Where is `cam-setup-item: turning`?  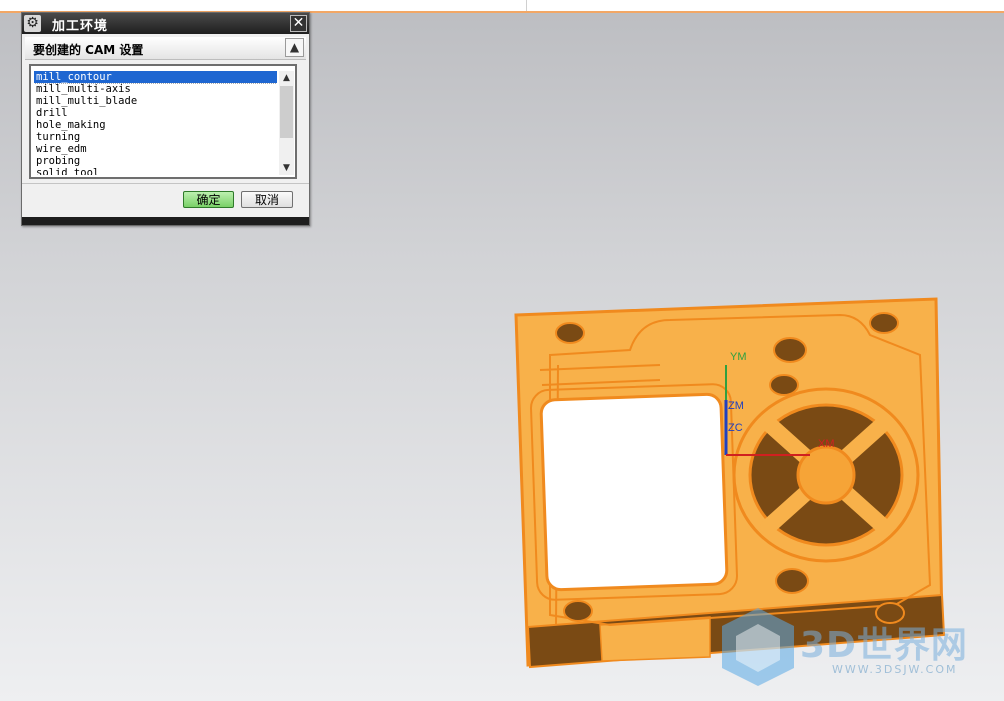
cam-setup-item: turning is located at coordinates (155, 137).